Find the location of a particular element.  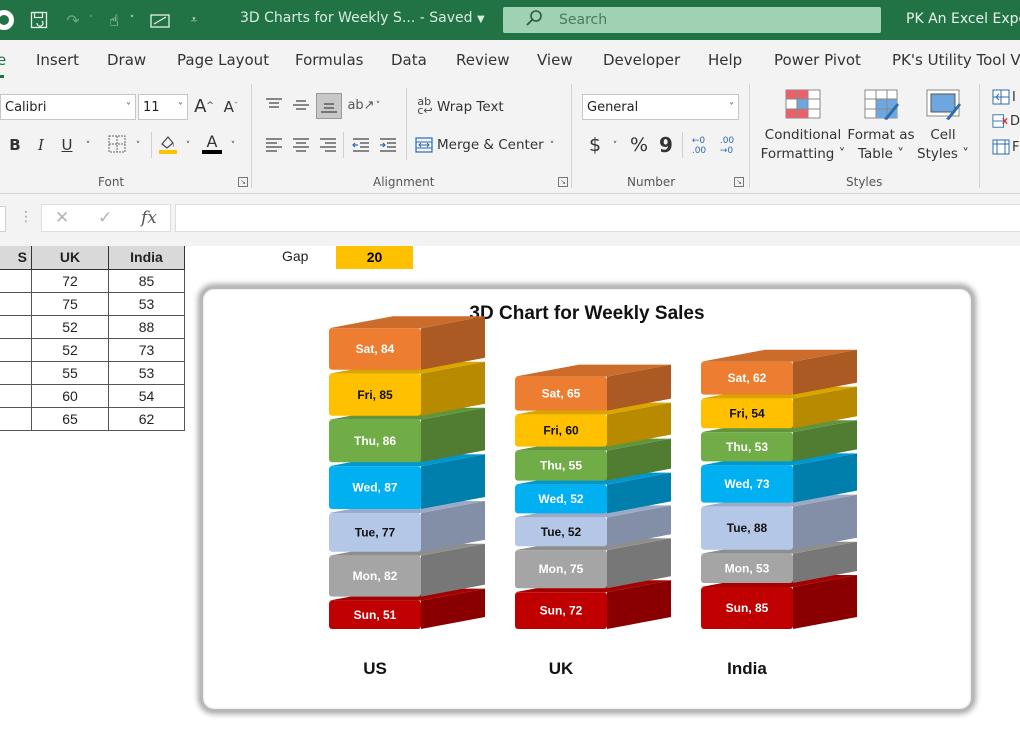

cell-styles-button: Cell Styles ˅ is located at coordinates (943, 145).